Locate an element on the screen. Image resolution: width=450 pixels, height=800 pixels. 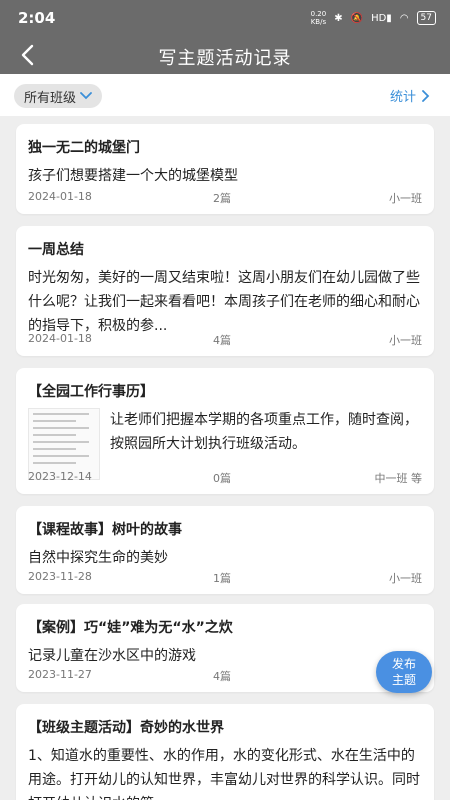
stats-link: 统计 is located at coordinates (410, 95).